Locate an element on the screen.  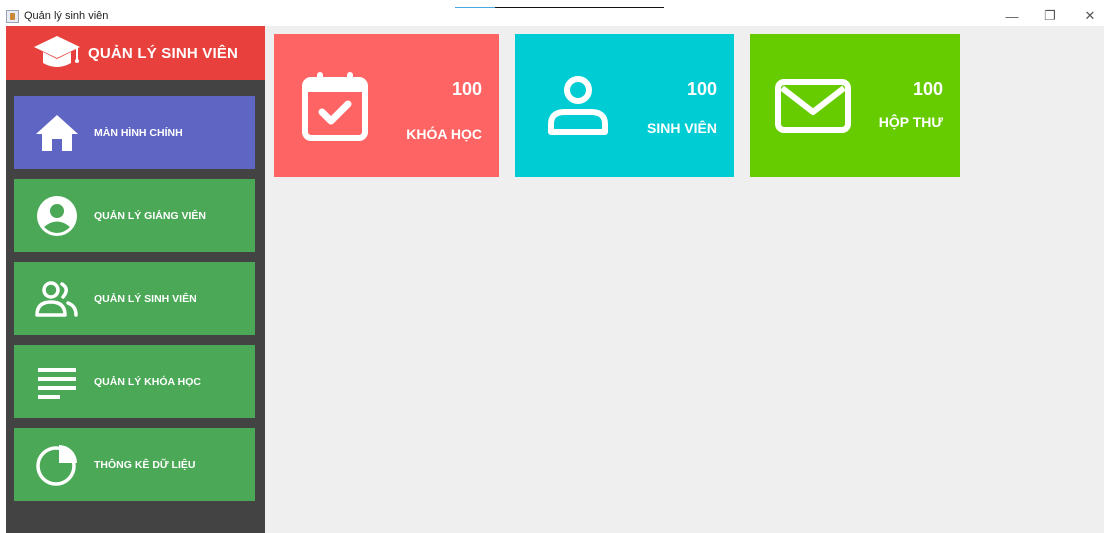
user-circle-icon is located at coordinates (57, 216).